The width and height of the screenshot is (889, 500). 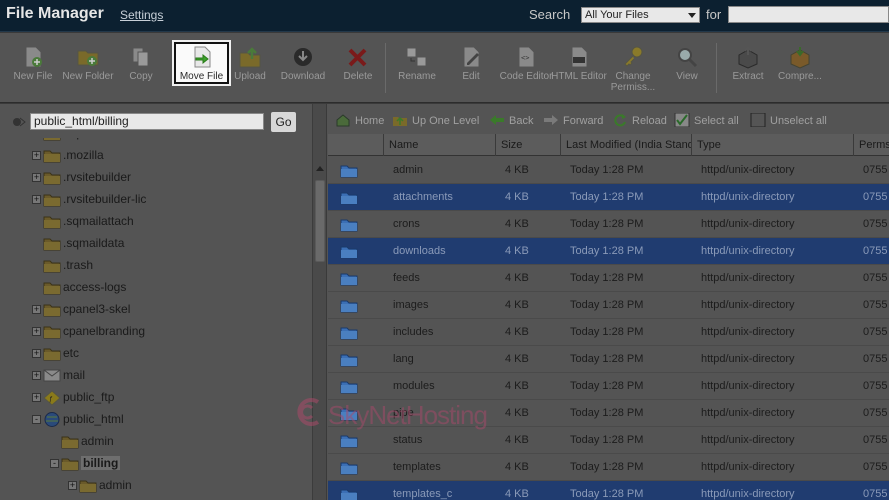 I want to click on extract-button: Extract, so click(x=748, y=71).